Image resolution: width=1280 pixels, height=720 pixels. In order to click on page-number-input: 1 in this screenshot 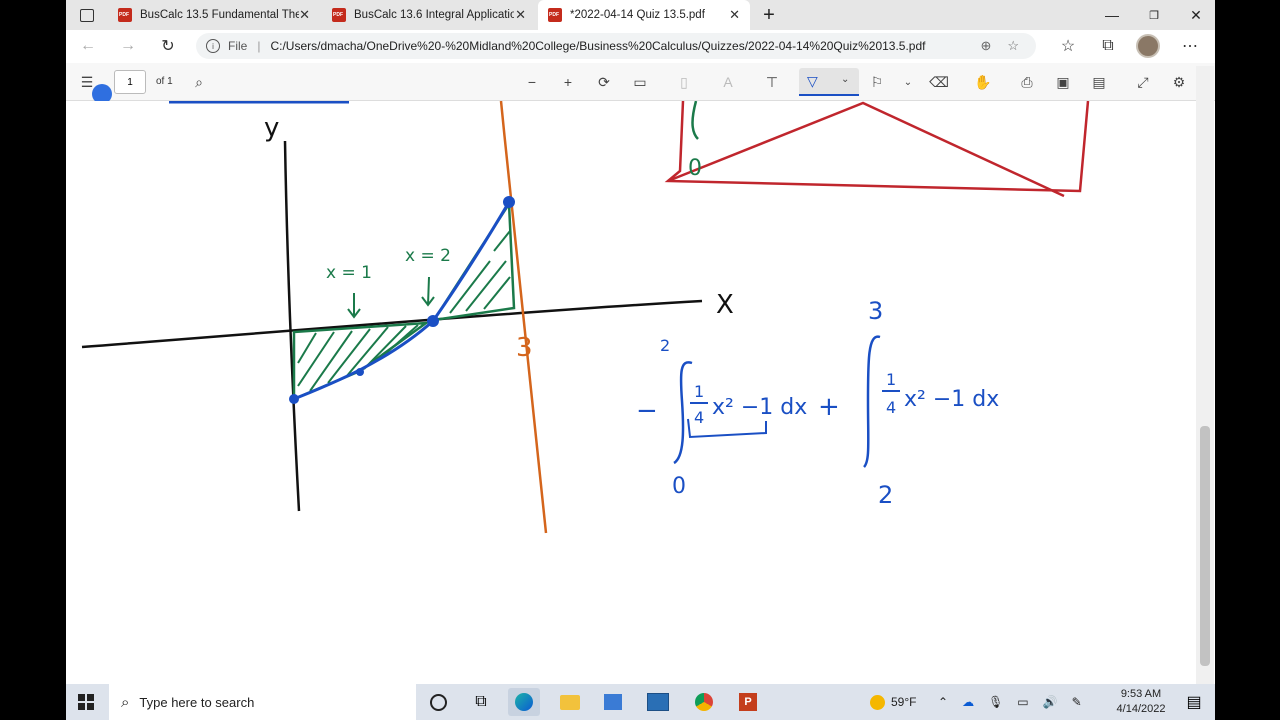, I will do `click(130, 82)`.